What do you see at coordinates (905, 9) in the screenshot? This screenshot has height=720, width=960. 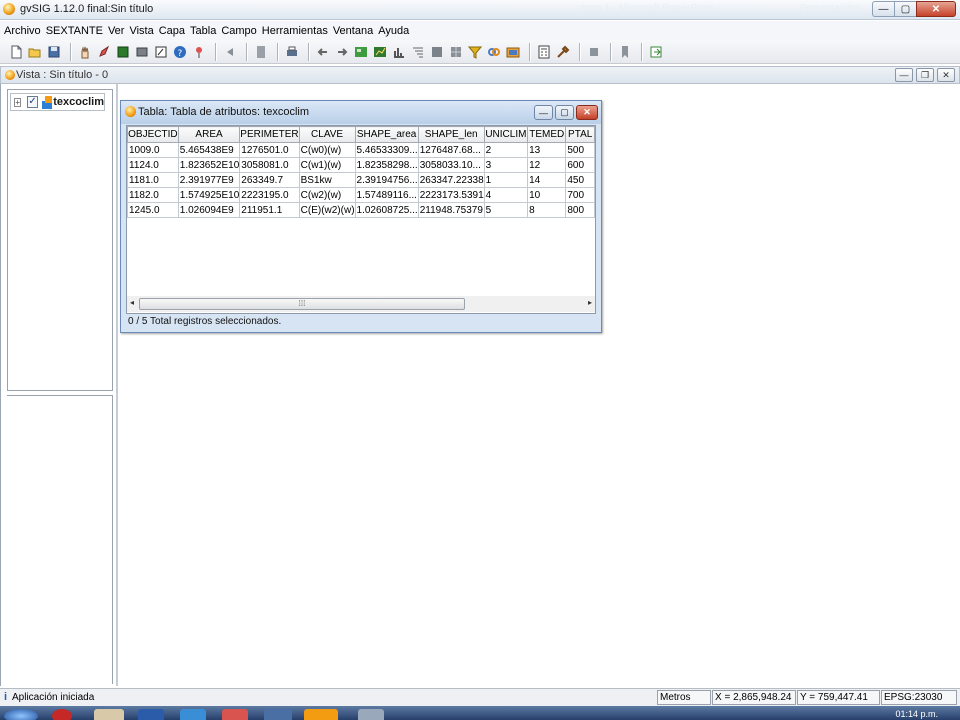 I see `maximize-button: ▢` at bounding box center [905, 9].